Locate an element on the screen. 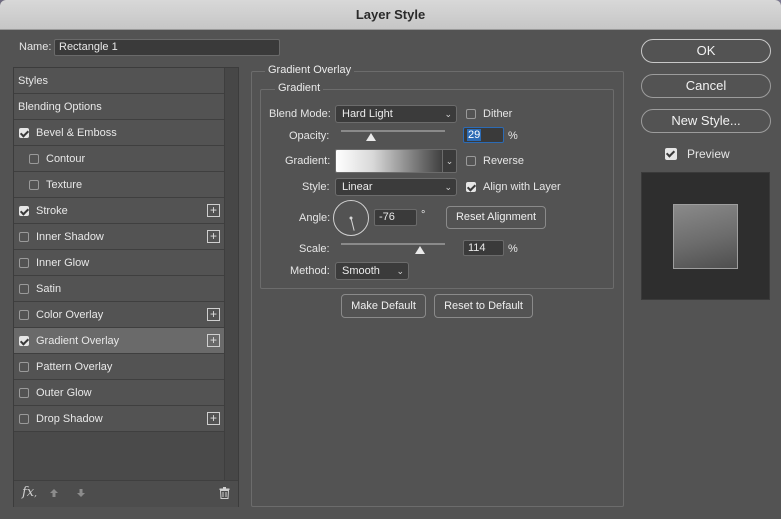  sidebar-item-outer-glow: Outer Glow is located at coordinates (119, 393).